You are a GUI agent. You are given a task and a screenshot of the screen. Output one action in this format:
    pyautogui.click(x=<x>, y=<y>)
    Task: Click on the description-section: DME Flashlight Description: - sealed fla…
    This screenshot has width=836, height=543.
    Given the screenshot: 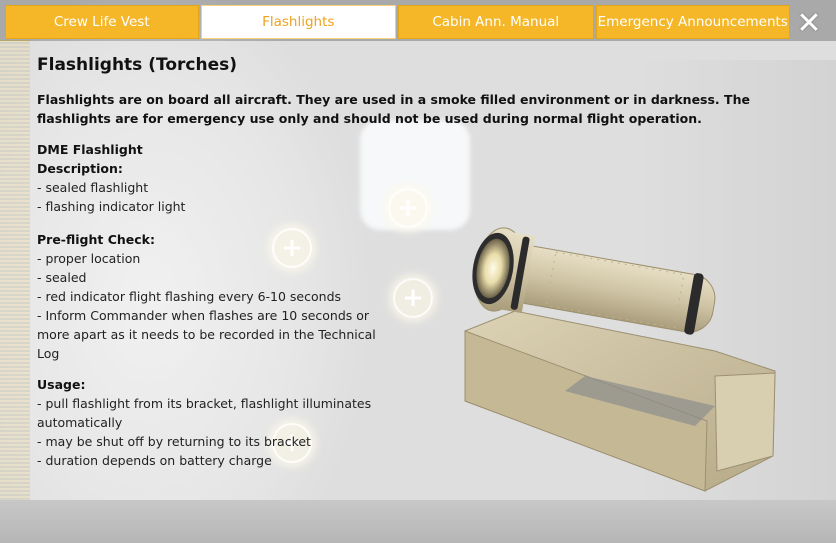 What is the action you would take?
    pyautogui.click(x=222, y=178)
    